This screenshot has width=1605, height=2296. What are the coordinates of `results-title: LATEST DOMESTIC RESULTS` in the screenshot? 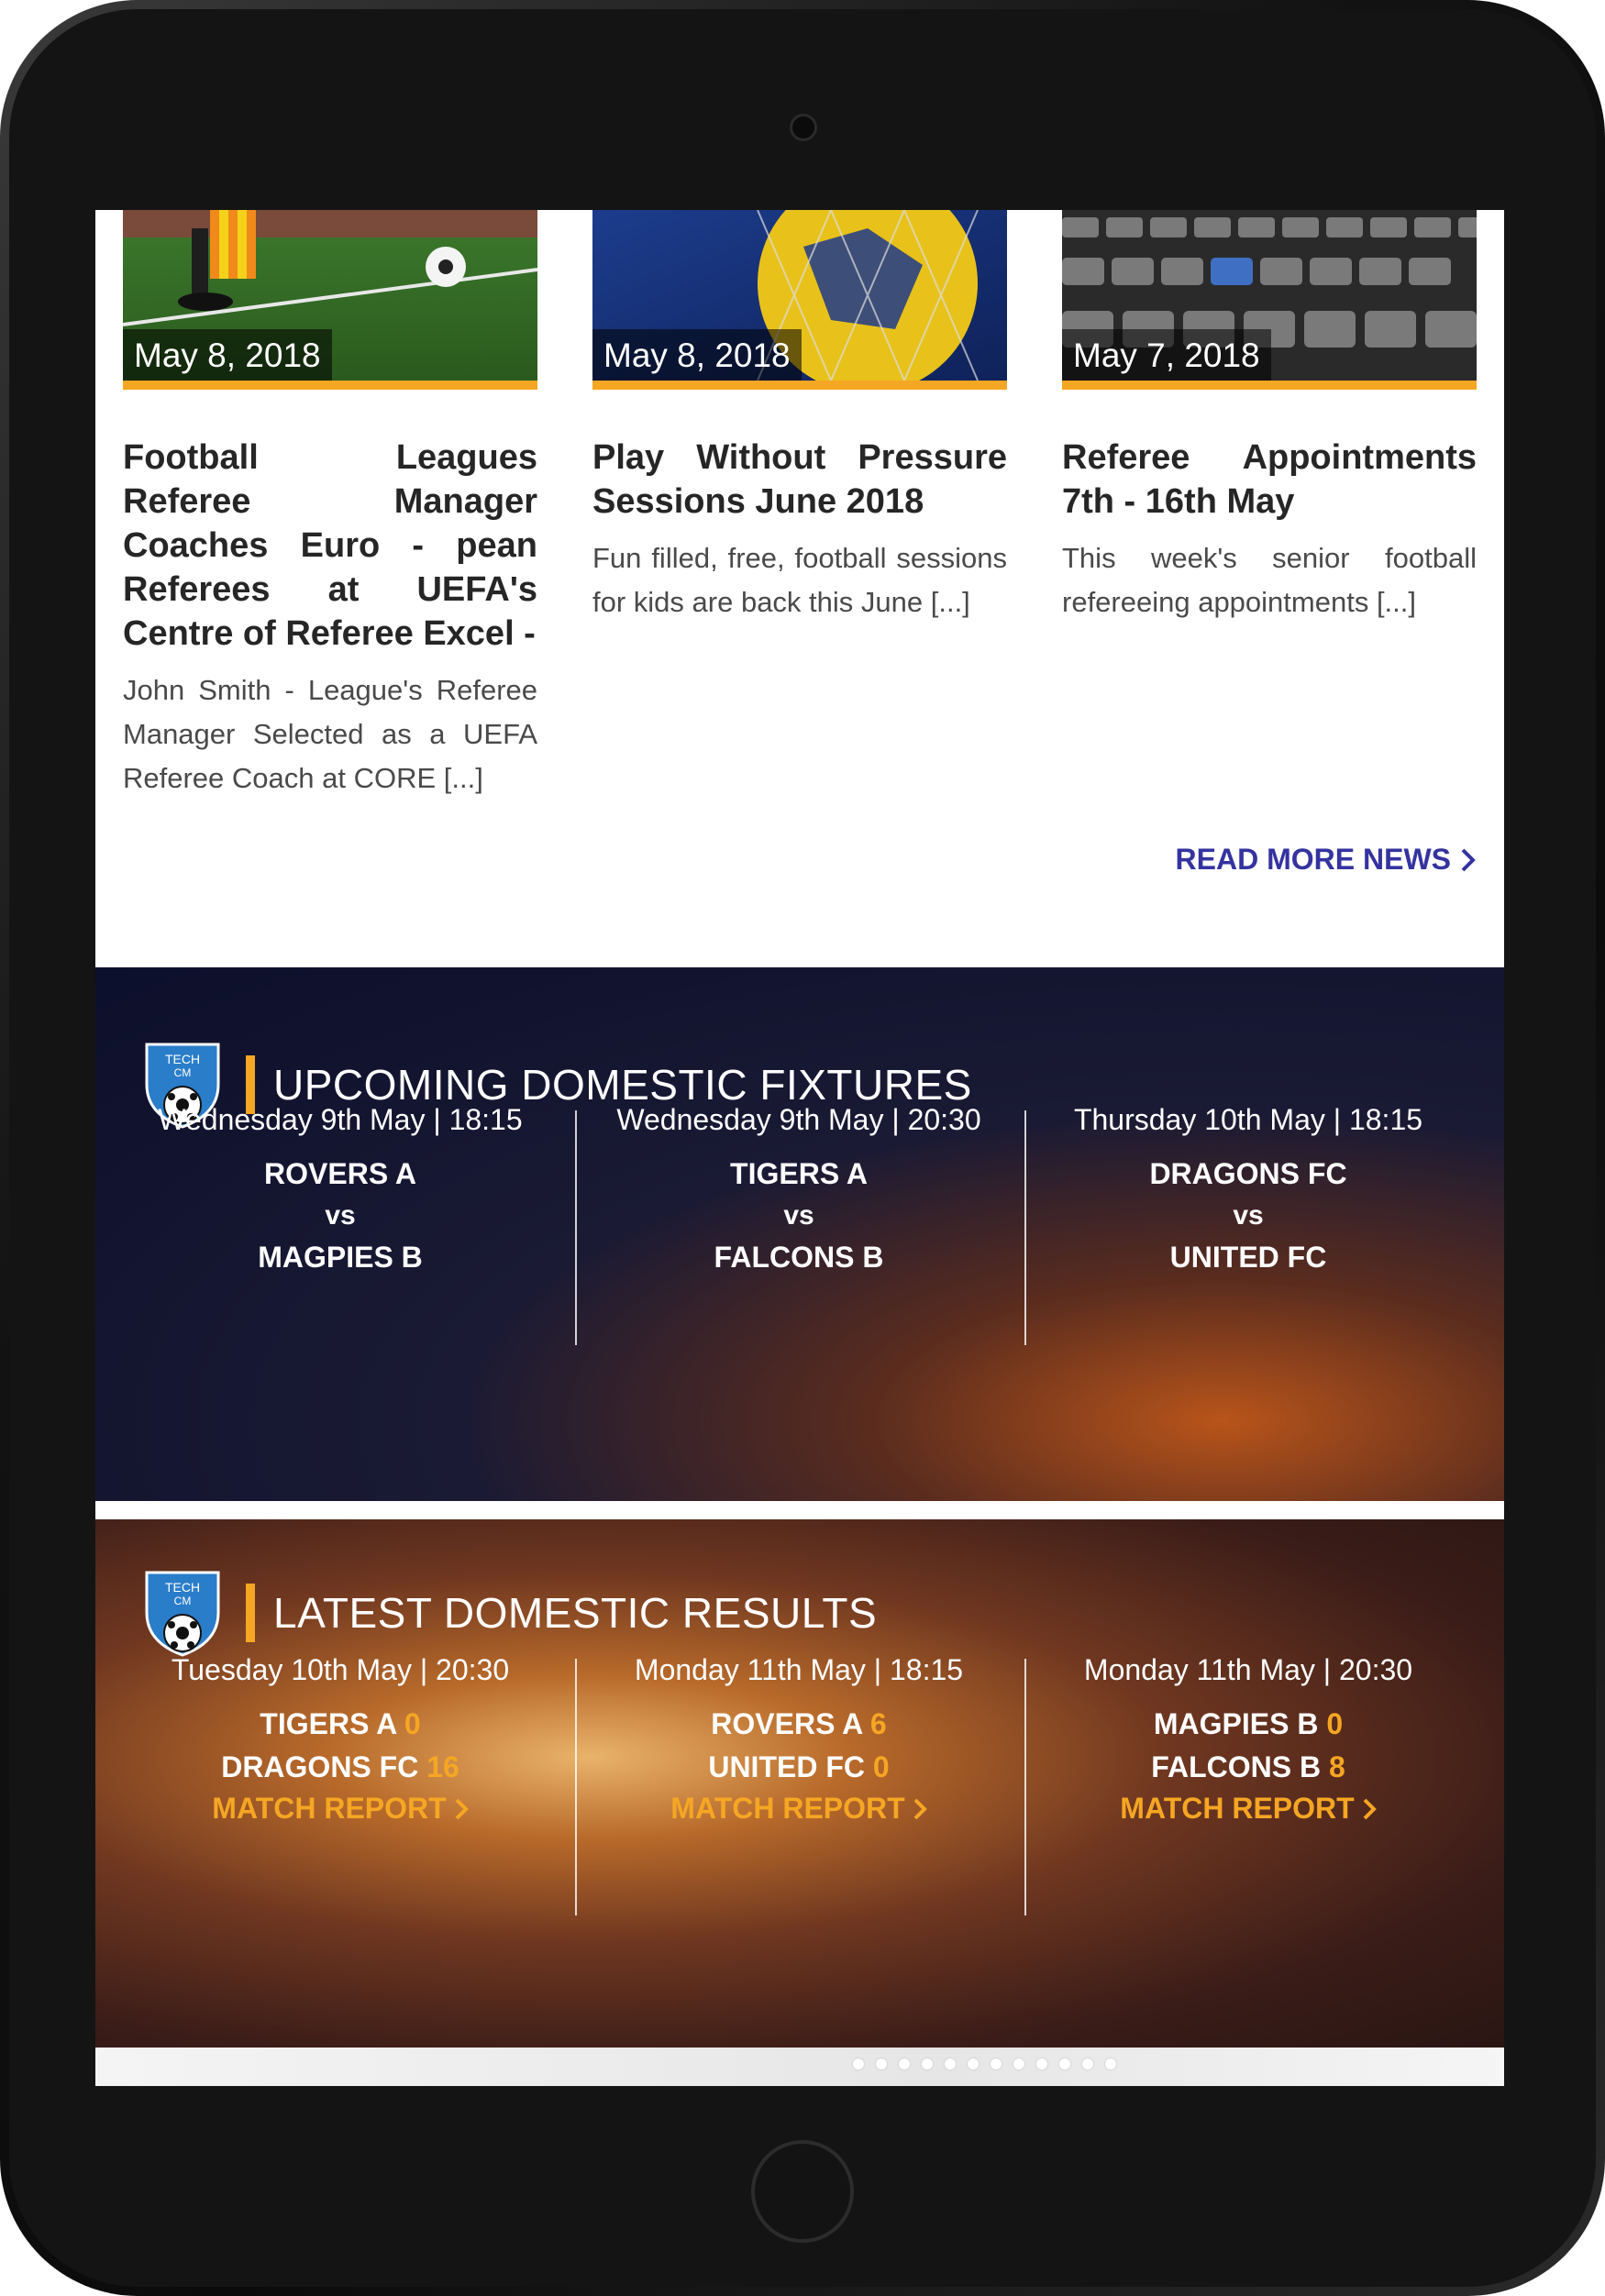 It's located at (575, 1613).